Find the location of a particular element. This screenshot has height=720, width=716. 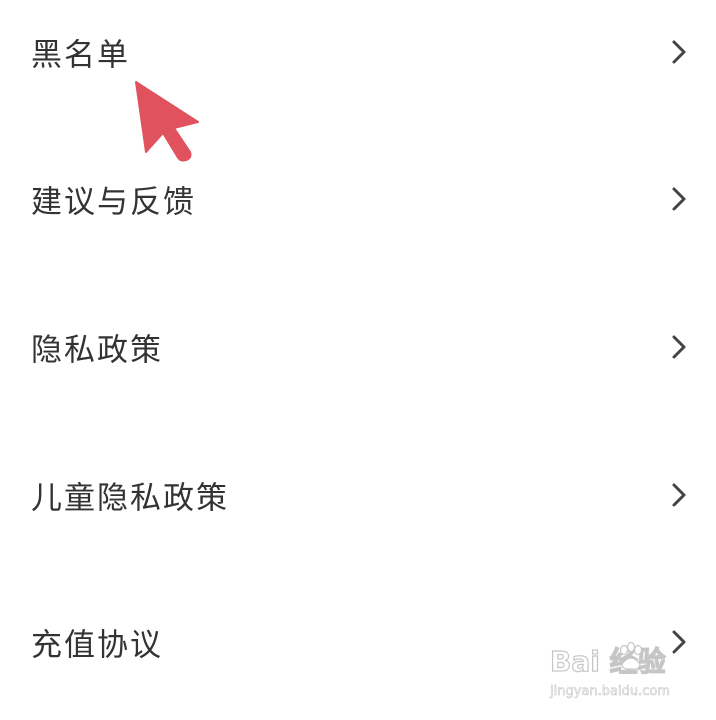

paw-icon is located at coordinates (631, 656).